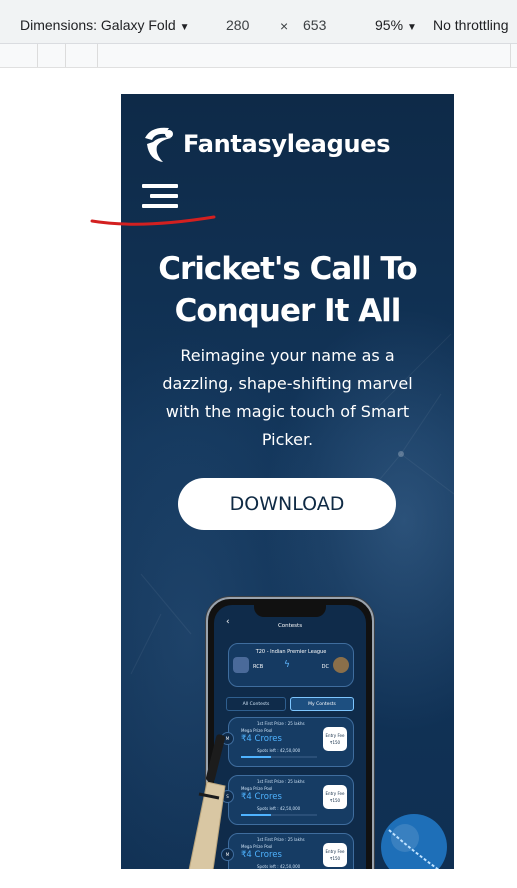 The image size is (517, 888). I want to click on hero-subtitle-line: Reimagine your name as a, so click(287, 355).